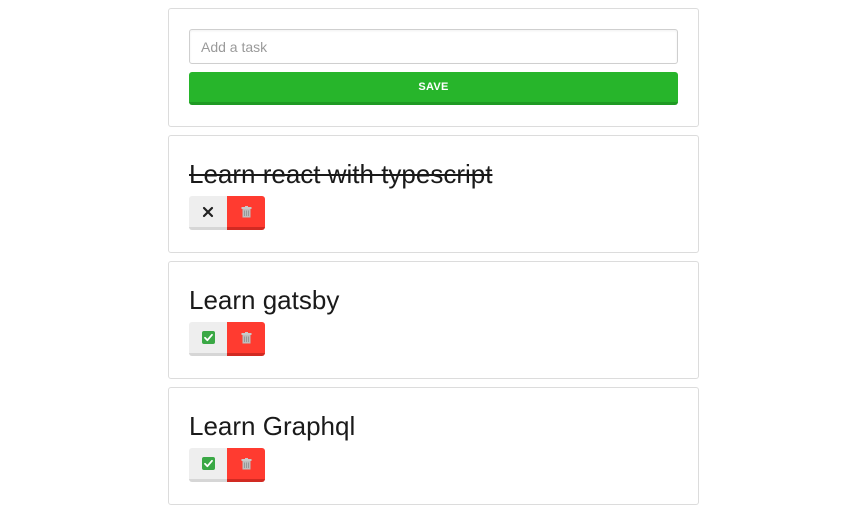  What do you see at coordinates (272, 426) in the screenshot?
I see `task-title: Learn Graphql` at bounding box center [272, 426].